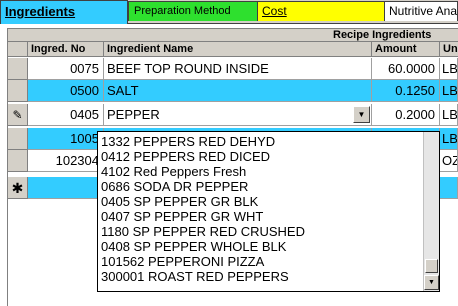 The width and height of the screenshot is (458, 306). I want to click on tab-label: Cost, so click(274, 11).